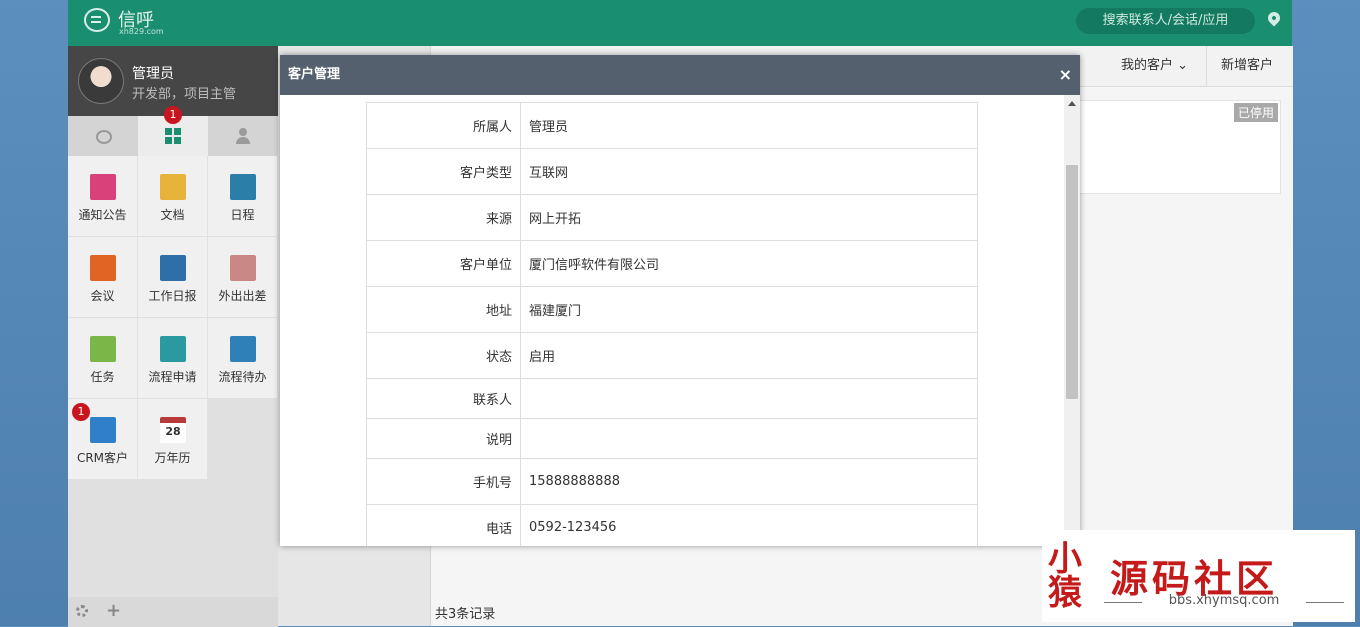 The height and width of the screenshot is (627, 1360). I want to click on app-label: 会议, so click(102, 296).